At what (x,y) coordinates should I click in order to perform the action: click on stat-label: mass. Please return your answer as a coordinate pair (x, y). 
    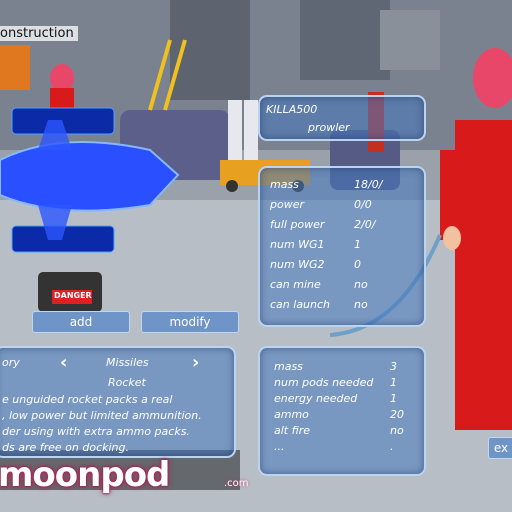
    Looking at the image, I should click on (284, 184).